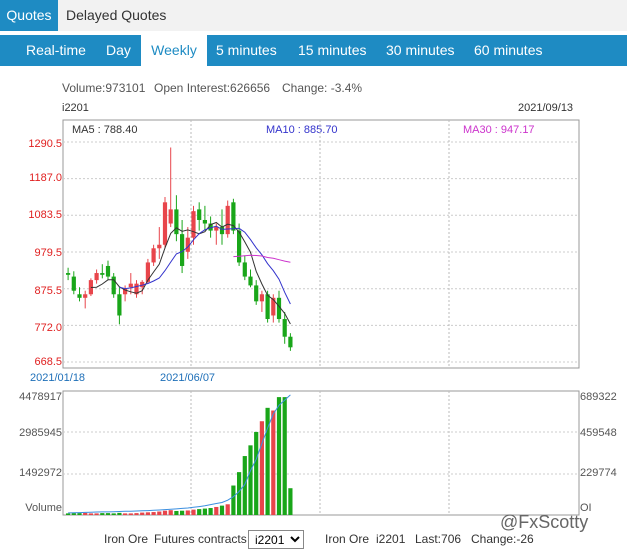  What do you see at coordinates (598, 473) in the screenshot?
I see `oi-tick: 229774` at bounding box center [598, 473].